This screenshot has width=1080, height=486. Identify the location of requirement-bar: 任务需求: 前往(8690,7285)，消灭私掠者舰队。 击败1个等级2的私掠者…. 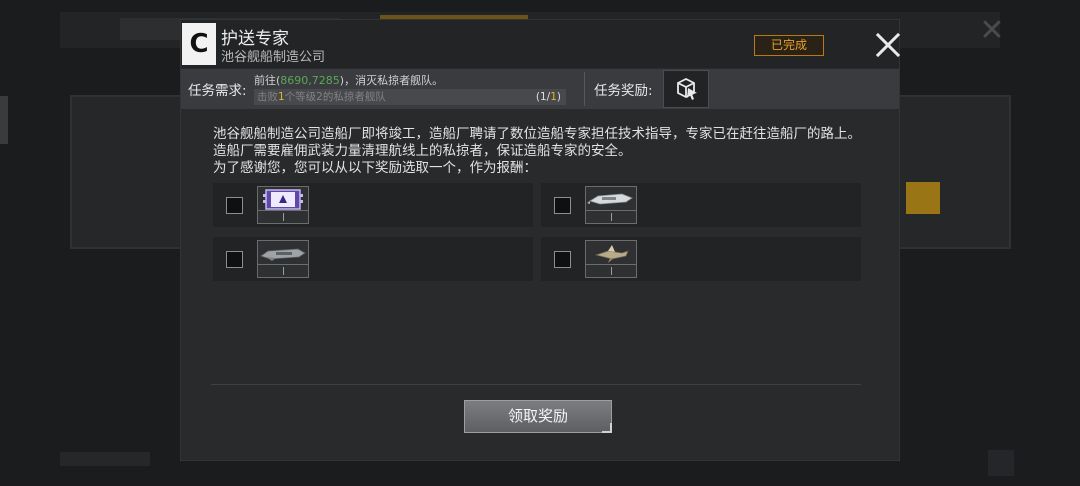
(540, 89).